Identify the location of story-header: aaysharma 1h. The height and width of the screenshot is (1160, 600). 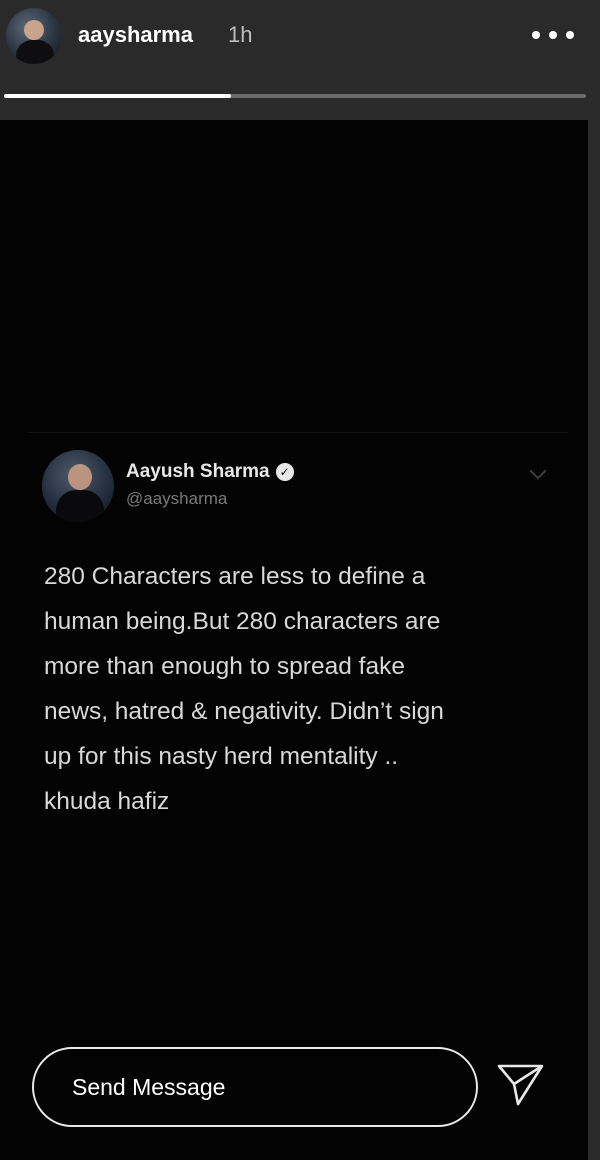
(300, 60).